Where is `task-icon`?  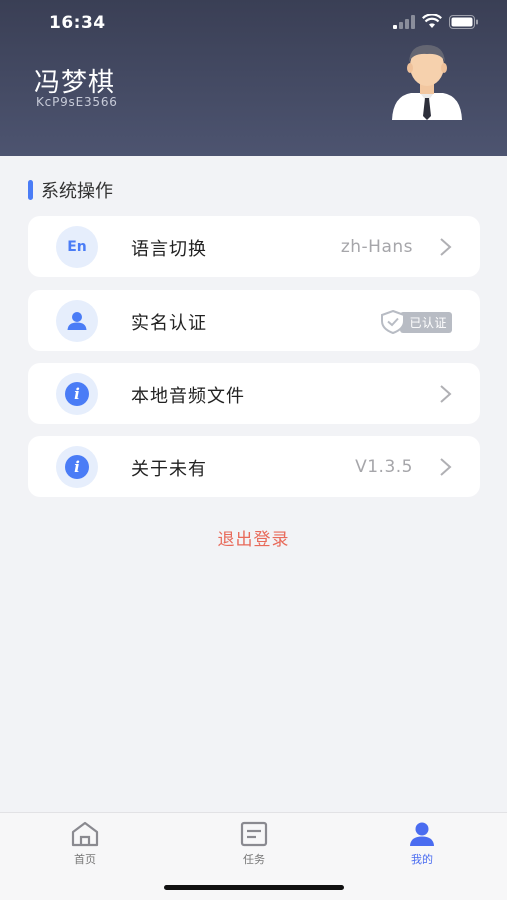
task-icon is located at coordinates (254, 834).